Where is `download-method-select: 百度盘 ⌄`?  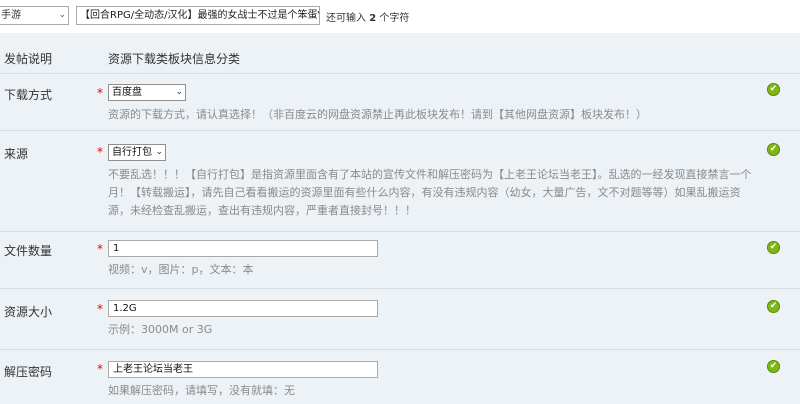 download-method-select: 百度盘 ⌄ is located at coordinates (147, 92).